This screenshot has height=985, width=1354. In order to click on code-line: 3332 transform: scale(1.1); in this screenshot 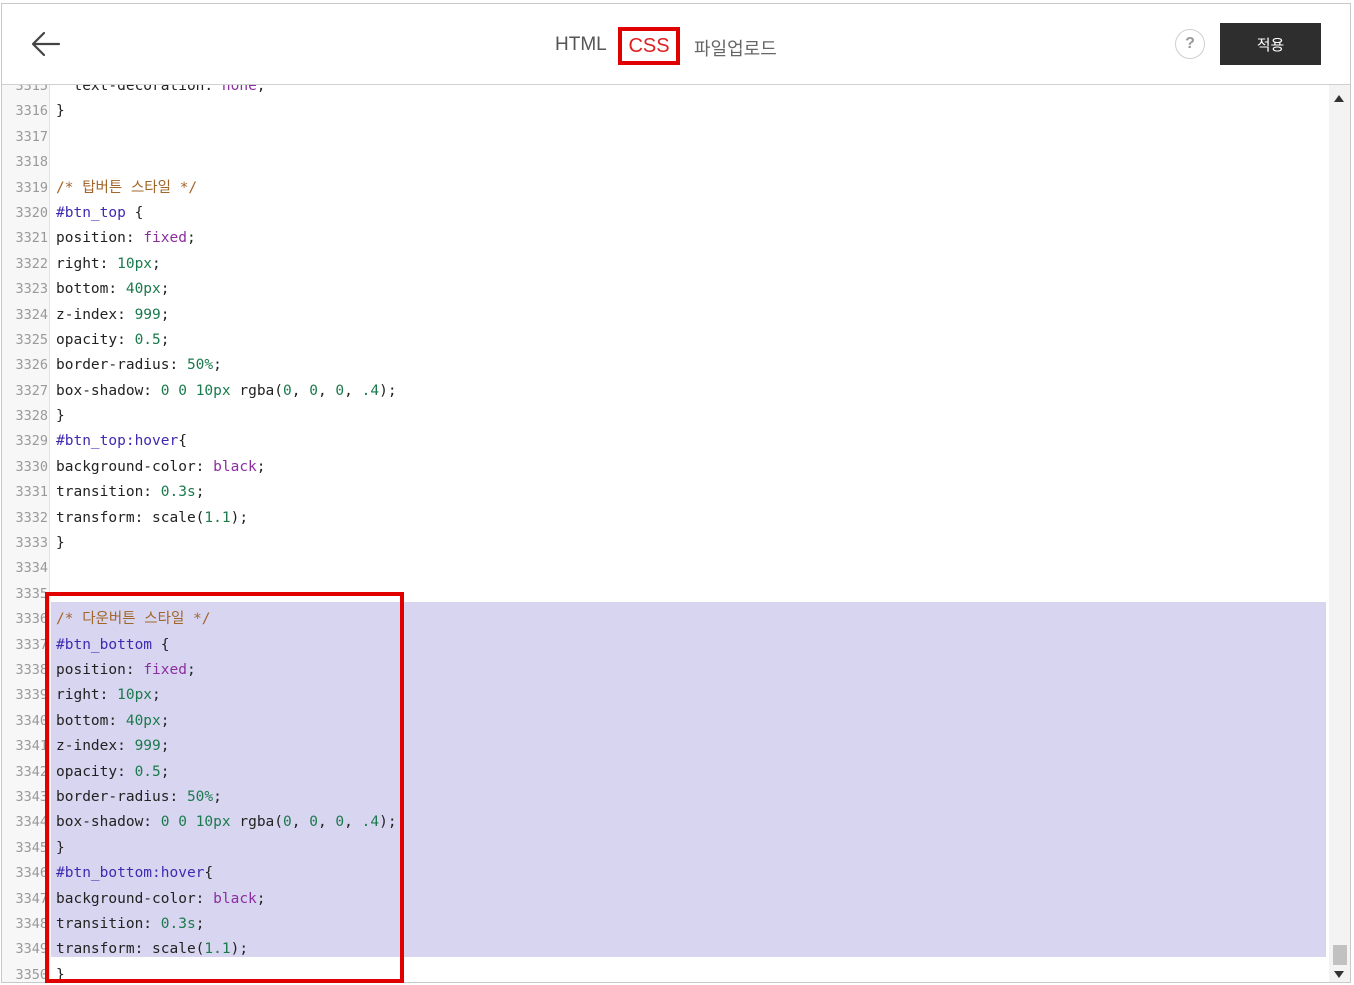, I will do `click(665, 518)`.